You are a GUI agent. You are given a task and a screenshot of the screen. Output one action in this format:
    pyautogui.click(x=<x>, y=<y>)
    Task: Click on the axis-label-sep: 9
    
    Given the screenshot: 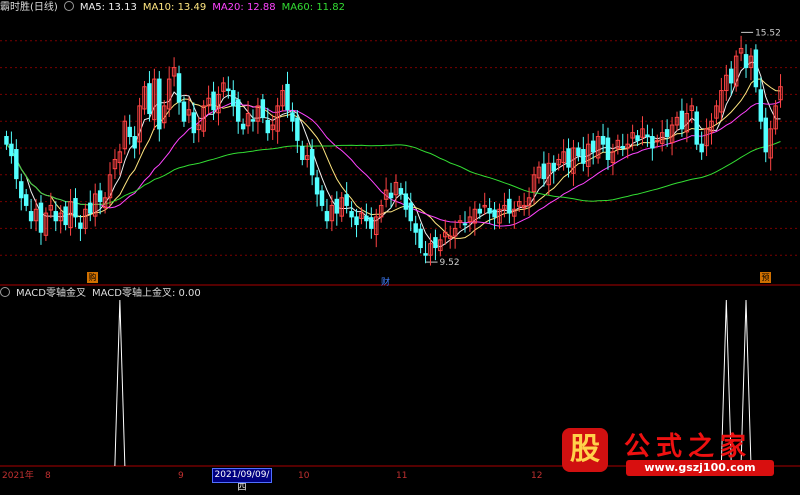 What is the action you would take?
    pyautogui.click(x=181, y=476)
    